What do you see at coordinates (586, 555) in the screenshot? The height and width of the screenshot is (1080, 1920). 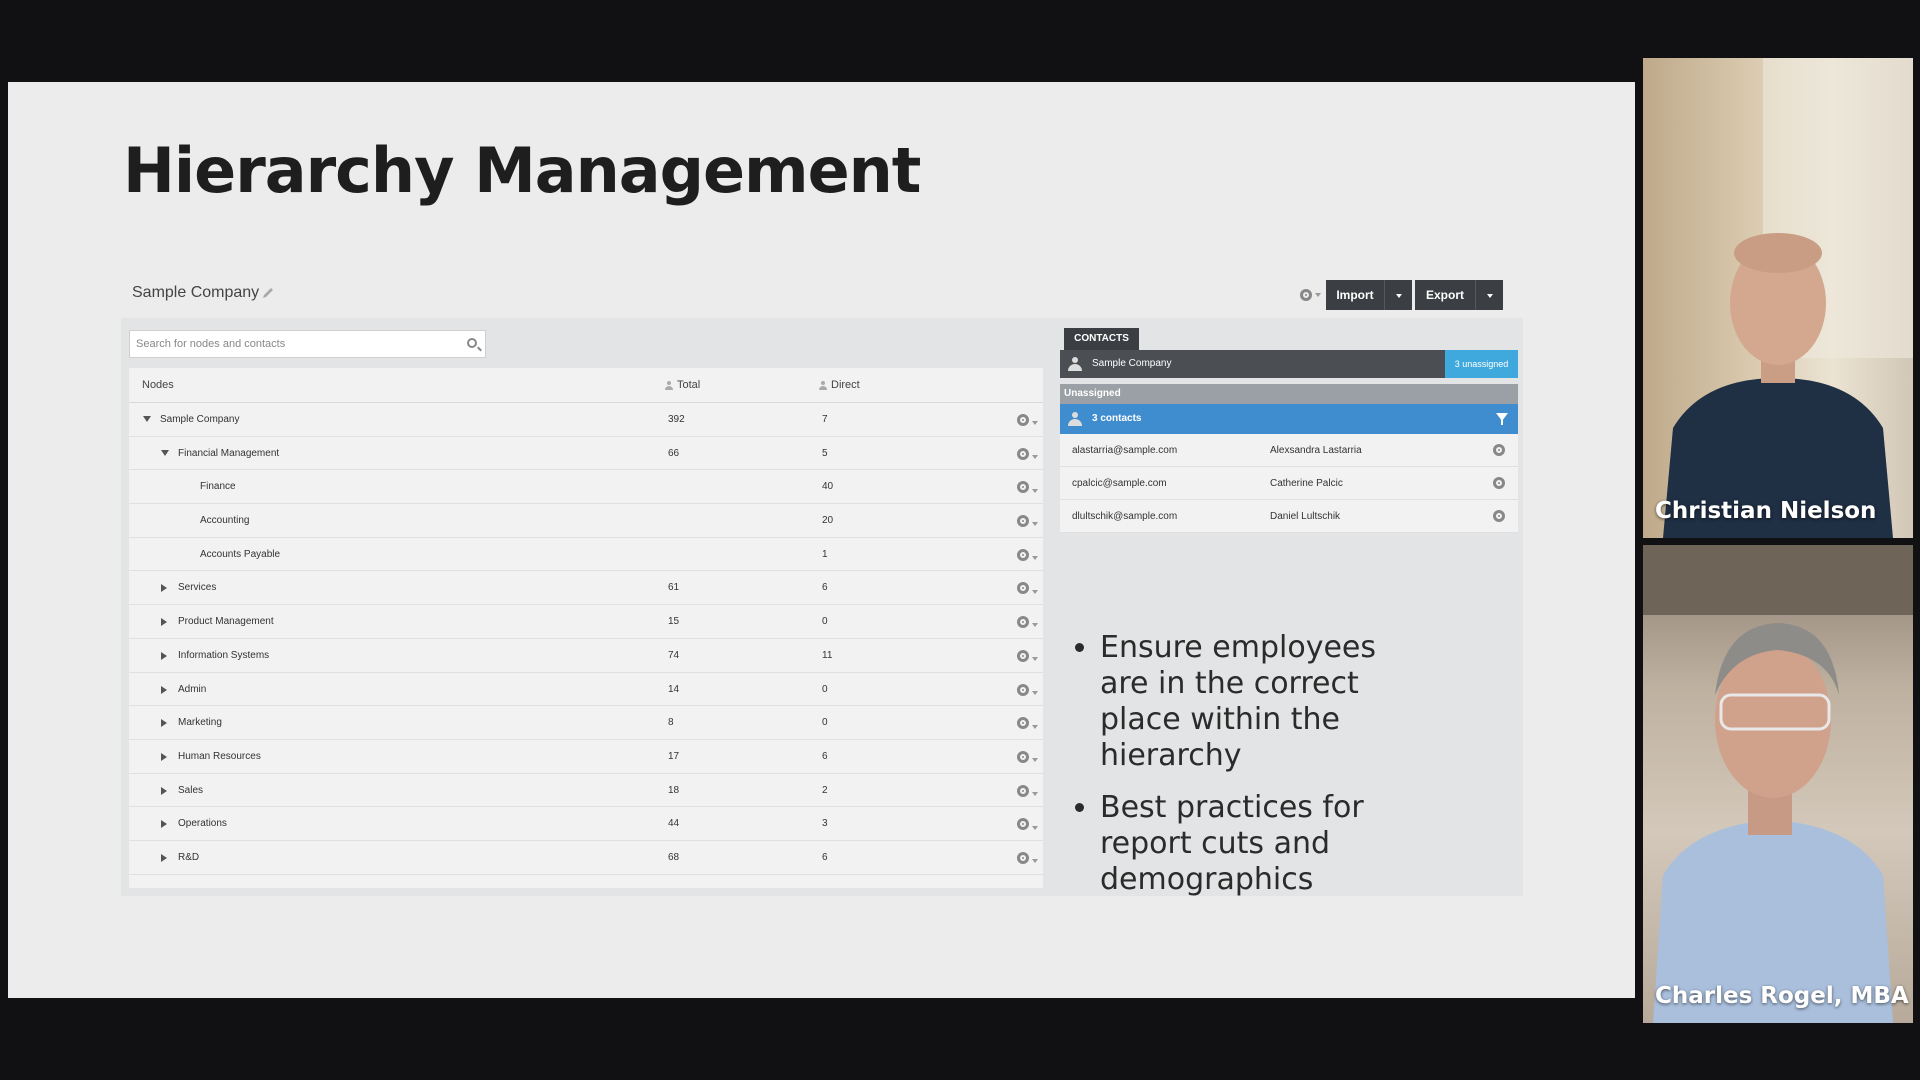 I see `tree-row: Accounts Payable 1` at bounding box center [586, 555].